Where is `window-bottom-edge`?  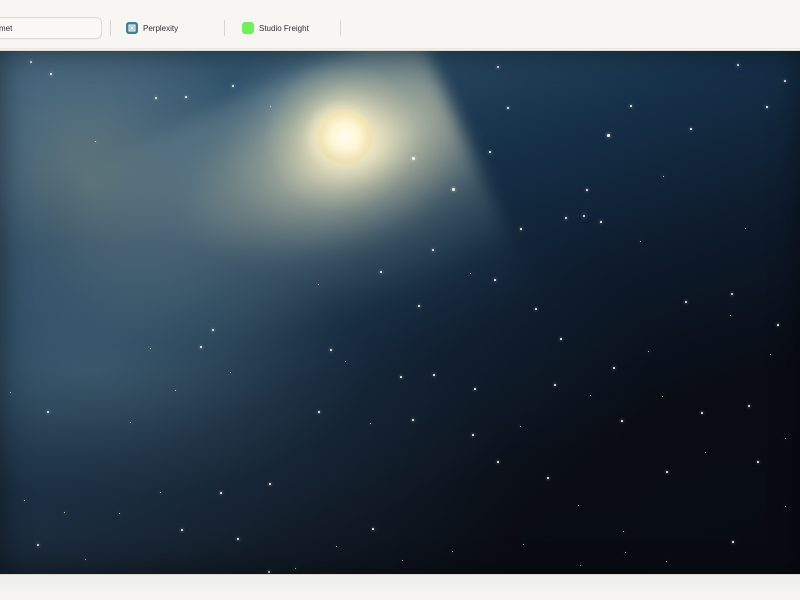
window-bottom-edge is located at coordinates (400, 587).